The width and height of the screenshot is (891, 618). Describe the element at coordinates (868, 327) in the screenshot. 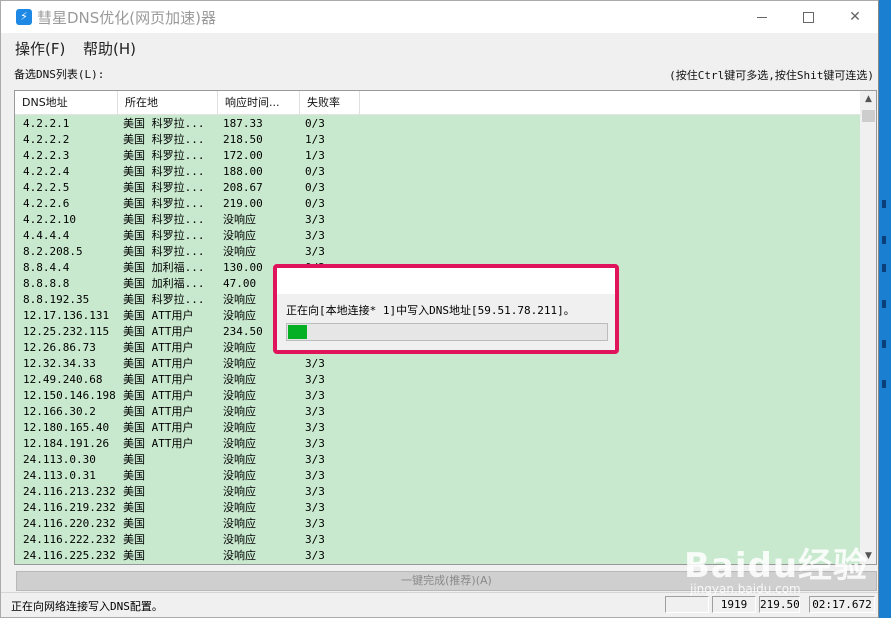

I see `vertical-scrollbar: ▲ ▼` at that location.